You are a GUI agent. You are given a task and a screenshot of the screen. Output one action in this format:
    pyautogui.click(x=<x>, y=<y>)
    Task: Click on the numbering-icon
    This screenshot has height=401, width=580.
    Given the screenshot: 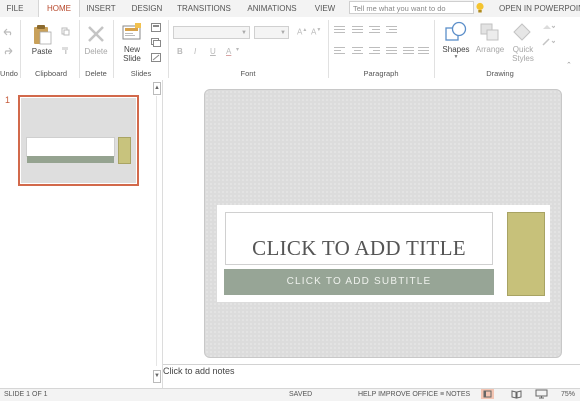 What is the action you would take?
    pyautogui.click(x=357, y=30)
    